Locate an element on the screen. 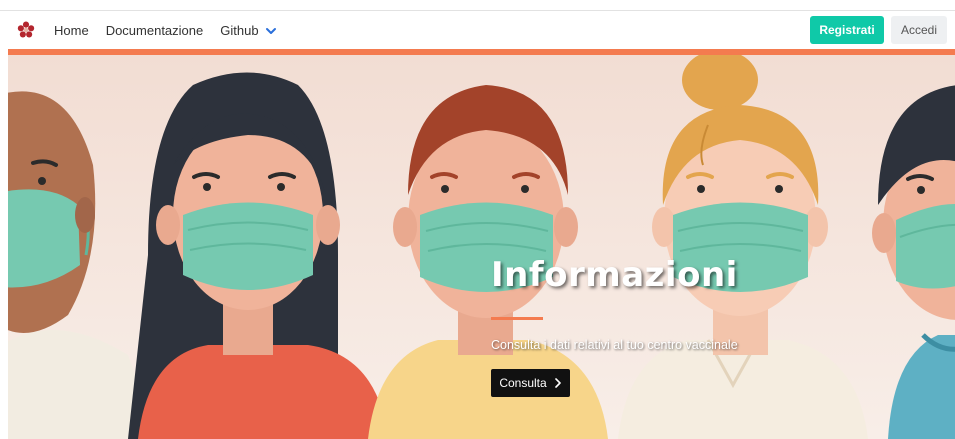 The image size is (955, 439). nav-link-documentazione: Documentazione is located at coordinates (155, 30).